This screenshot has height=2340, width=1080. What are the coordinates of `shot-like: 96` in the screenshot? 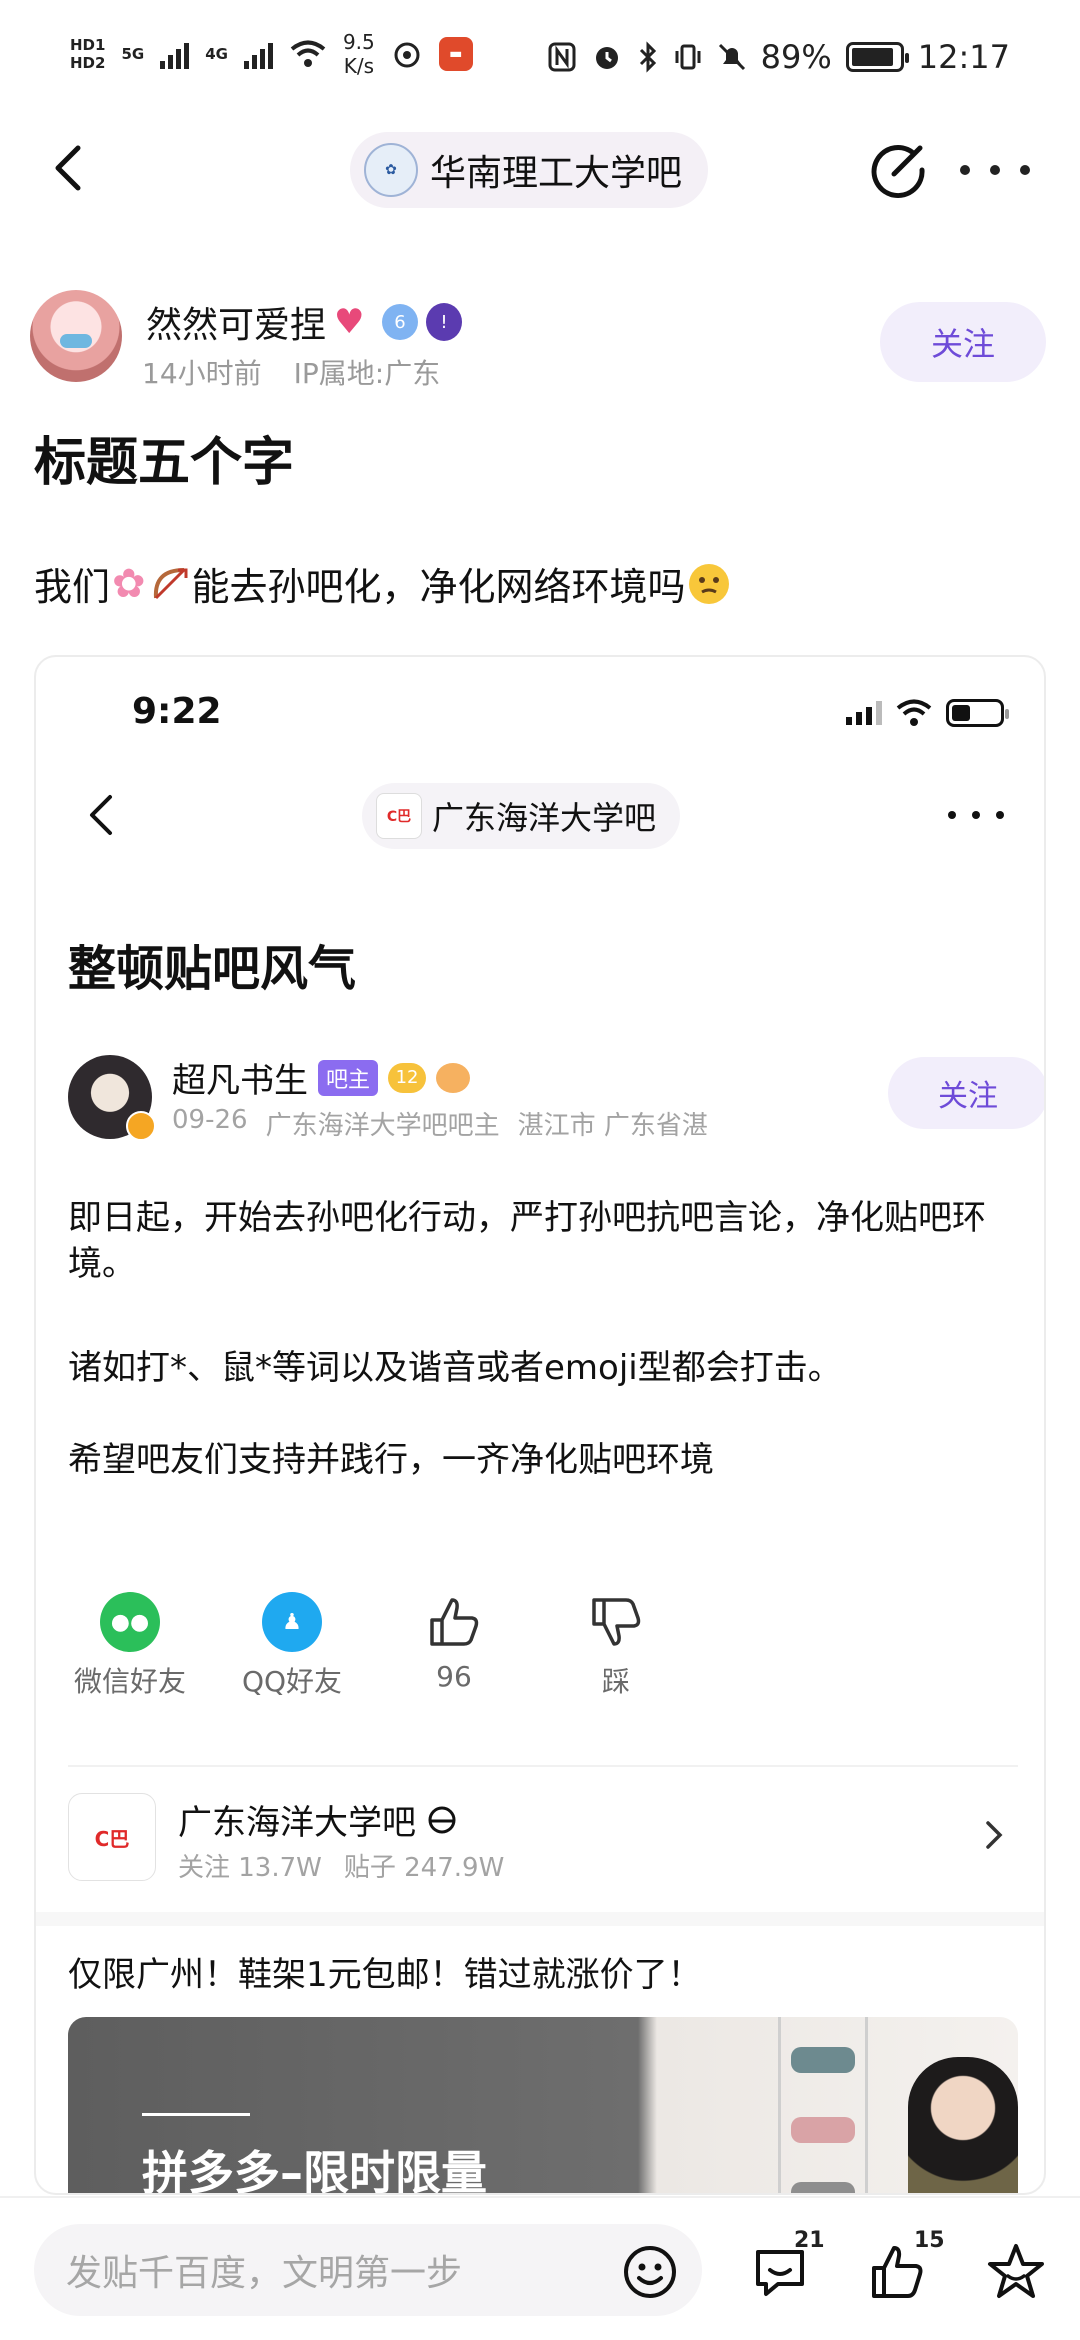 It's located at (454, 1642).